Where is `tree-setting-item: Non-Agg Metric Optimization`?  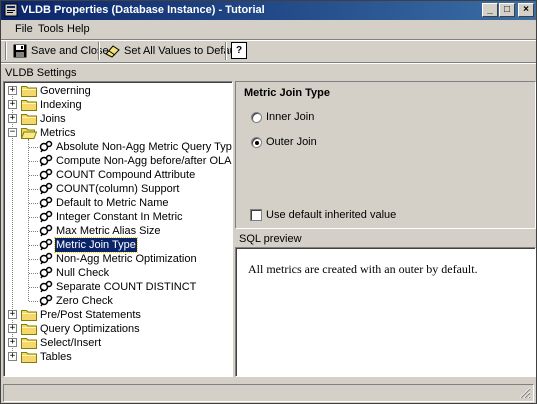
tree-setting-item: Non-Agg Metric Optimization is located at coordinates (118, 259).